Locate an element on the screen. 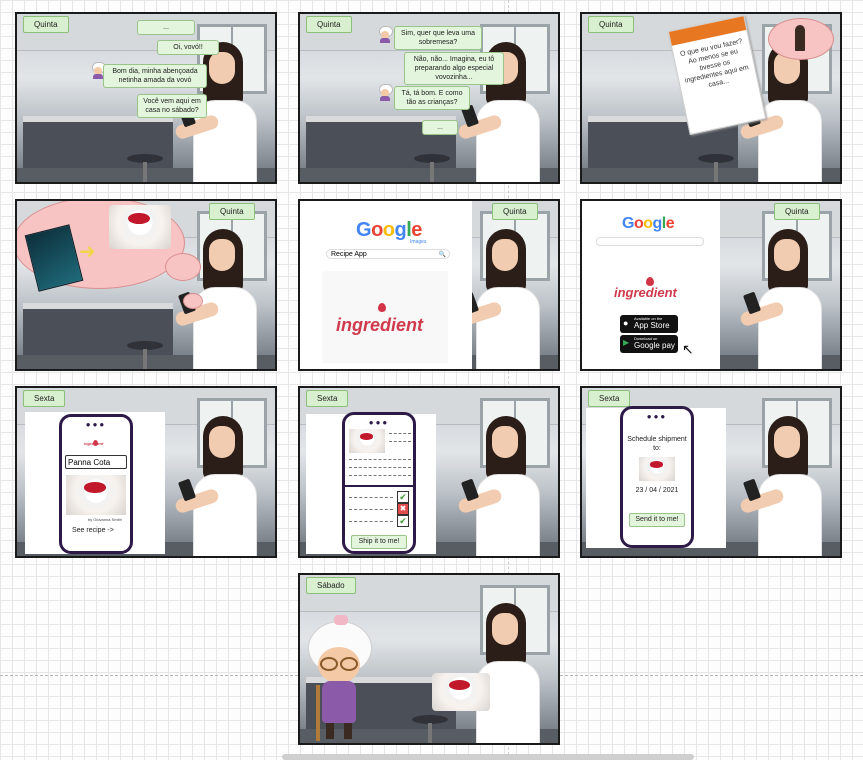  app-store-button: ● Available on the App Store is located at coordinates (649, 324).